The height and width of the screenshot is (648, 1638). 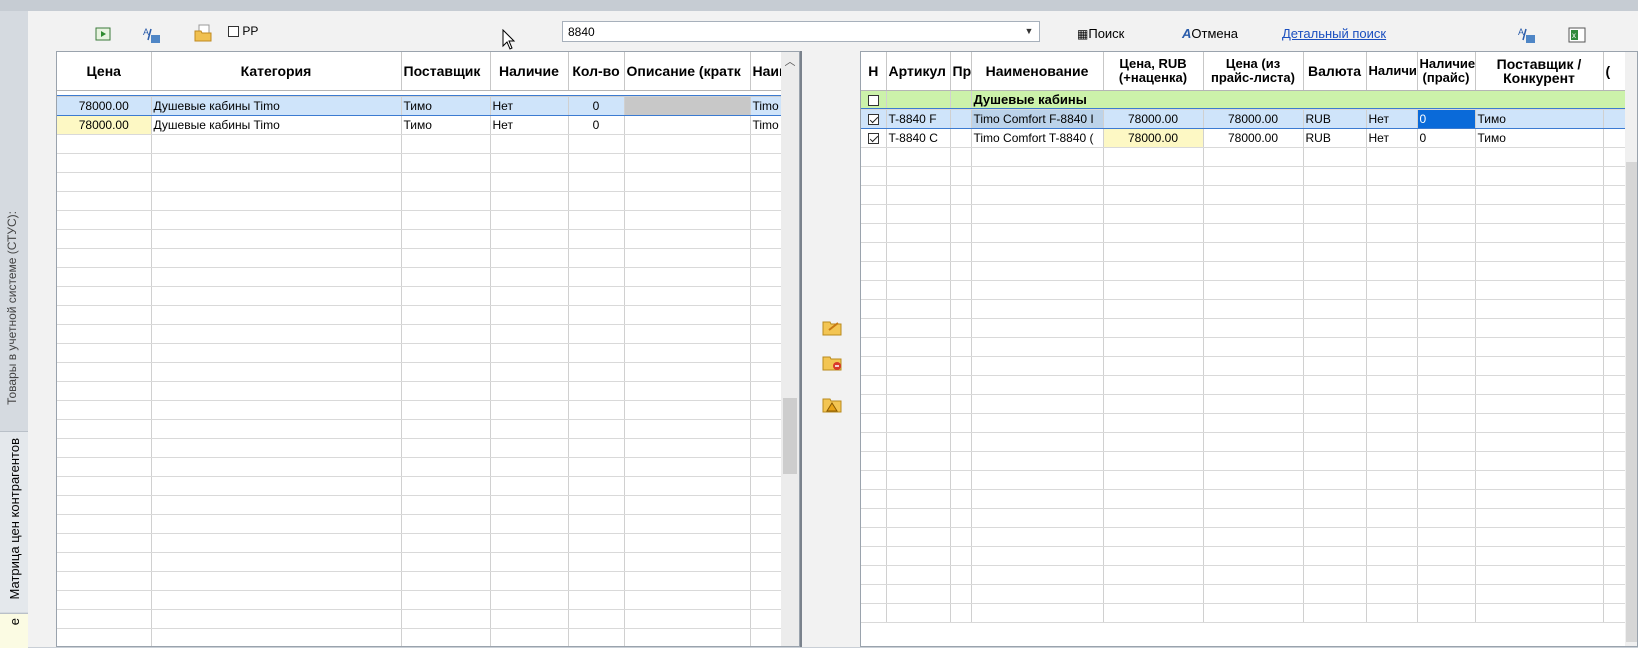 What do you see at coordinates (1037, 71) in the screenshot?
I see `col-header-name: Наименование` at bounding box center [1037, 71].